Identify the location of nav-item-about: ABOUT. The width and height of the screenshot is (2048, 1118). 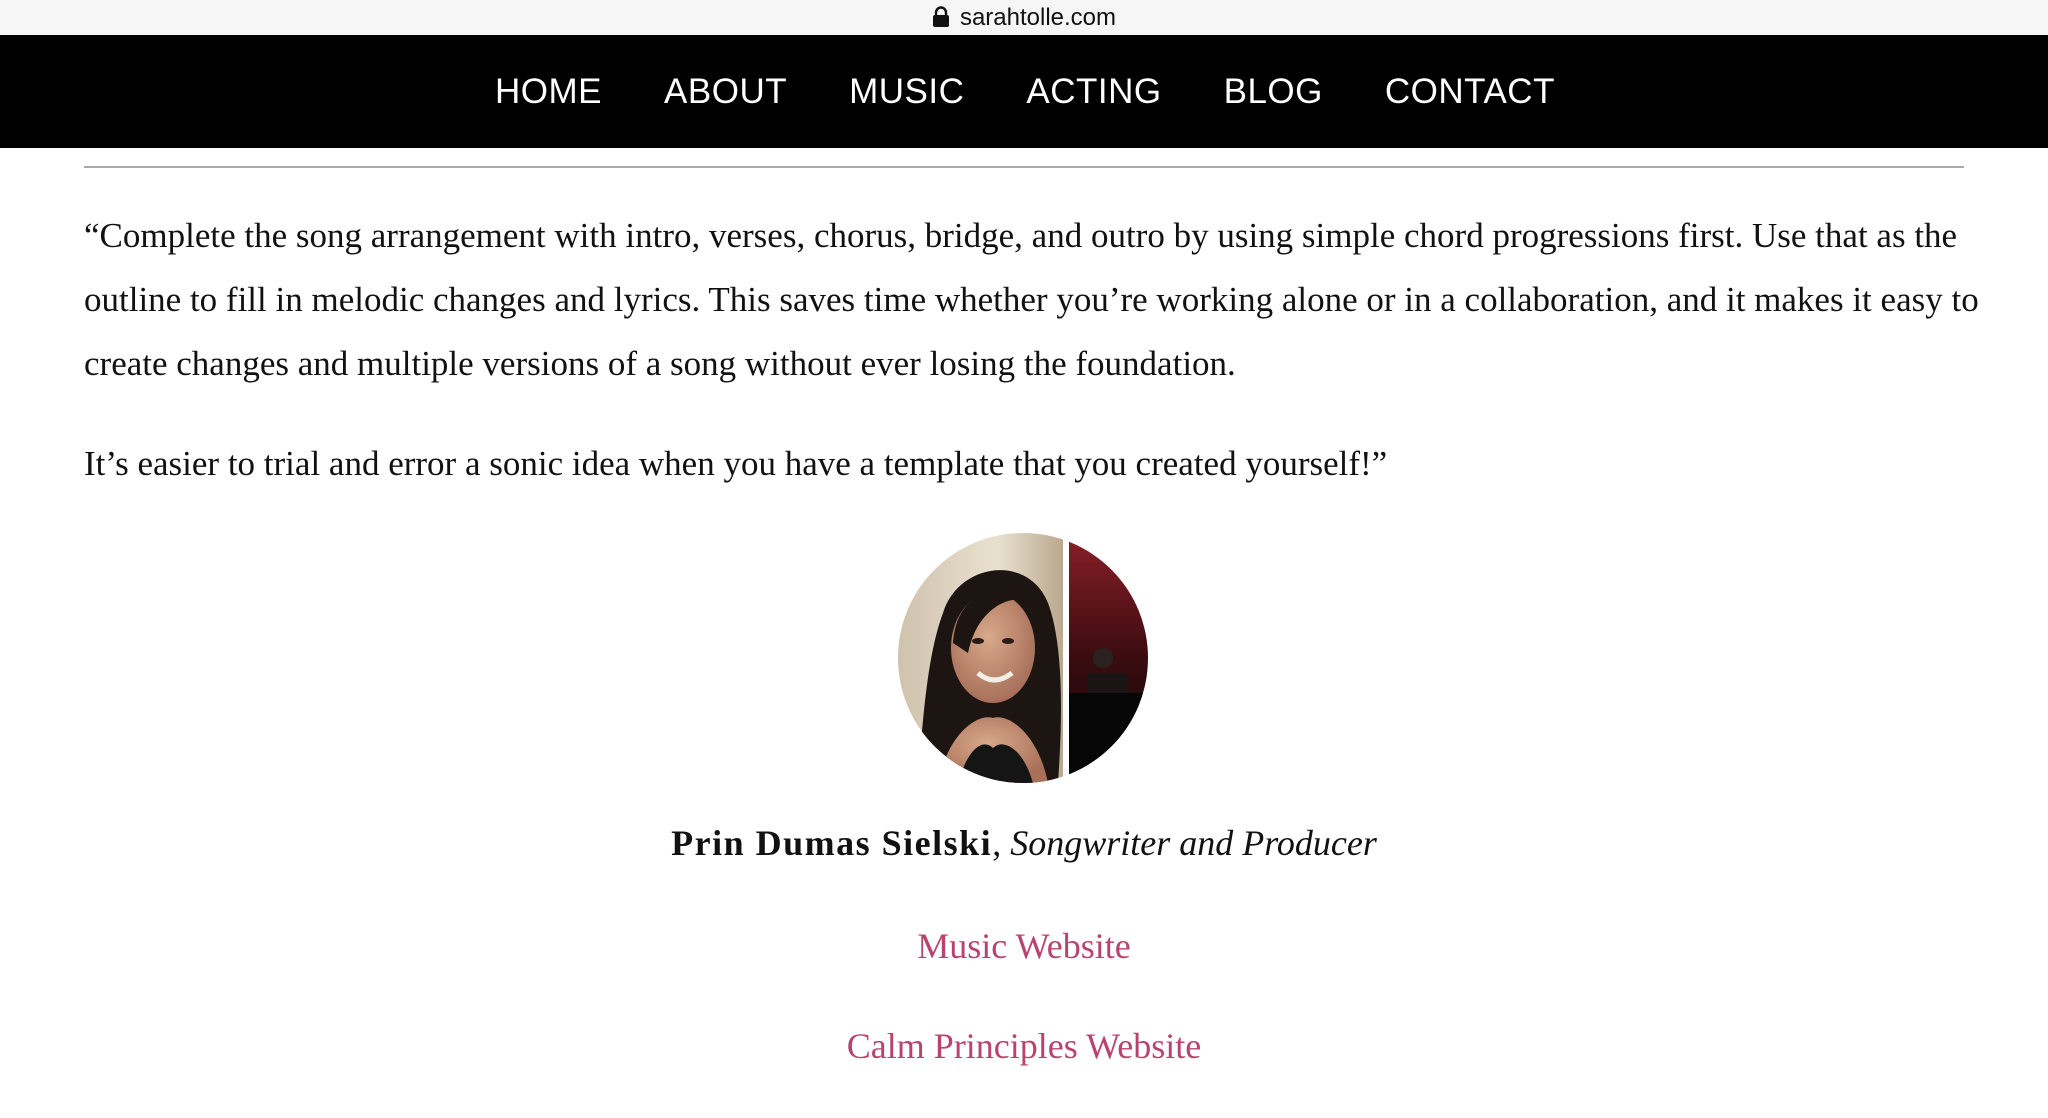
(725, 92).